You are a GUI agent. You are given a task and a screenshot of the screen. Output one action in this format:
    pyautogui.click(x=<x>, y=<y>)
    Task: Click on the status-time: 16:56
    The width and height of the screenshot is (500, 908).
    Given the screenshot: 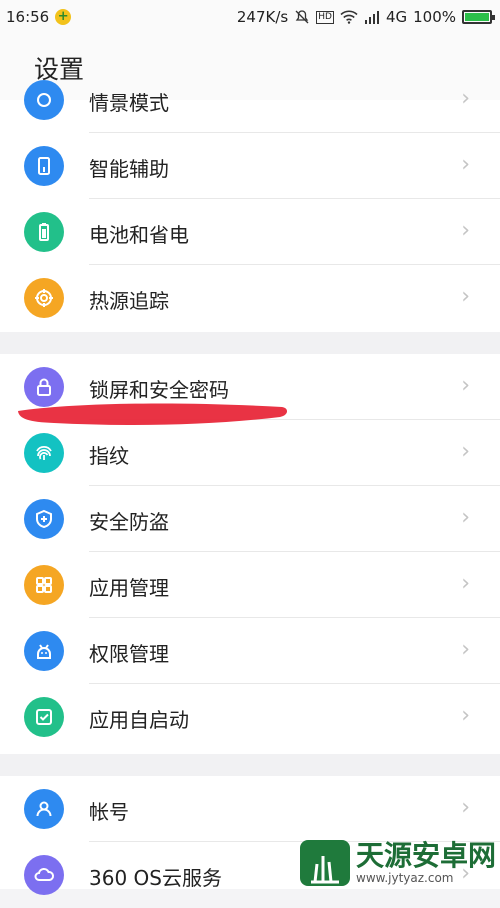 What is the action you would take?
    pyautogui.click(x=28, y=17)
    